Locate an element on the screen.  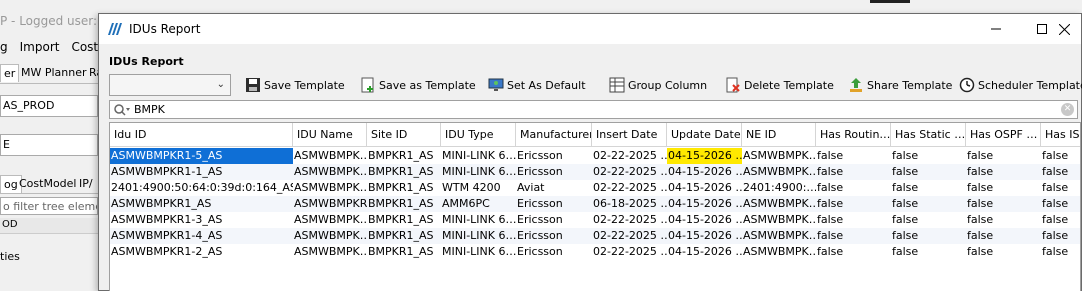
close-button is located at coordinates (1063, 29).